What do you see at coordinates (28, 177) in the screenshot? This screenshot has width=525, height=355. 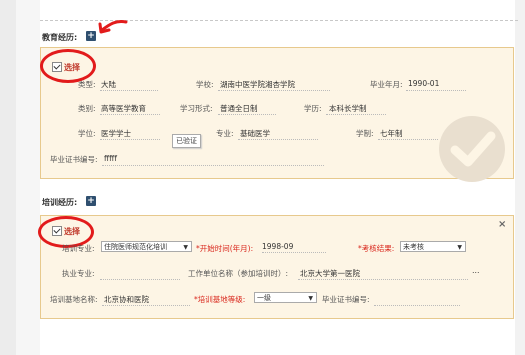 I see `left-gutter` at bounding box center [28, 177].